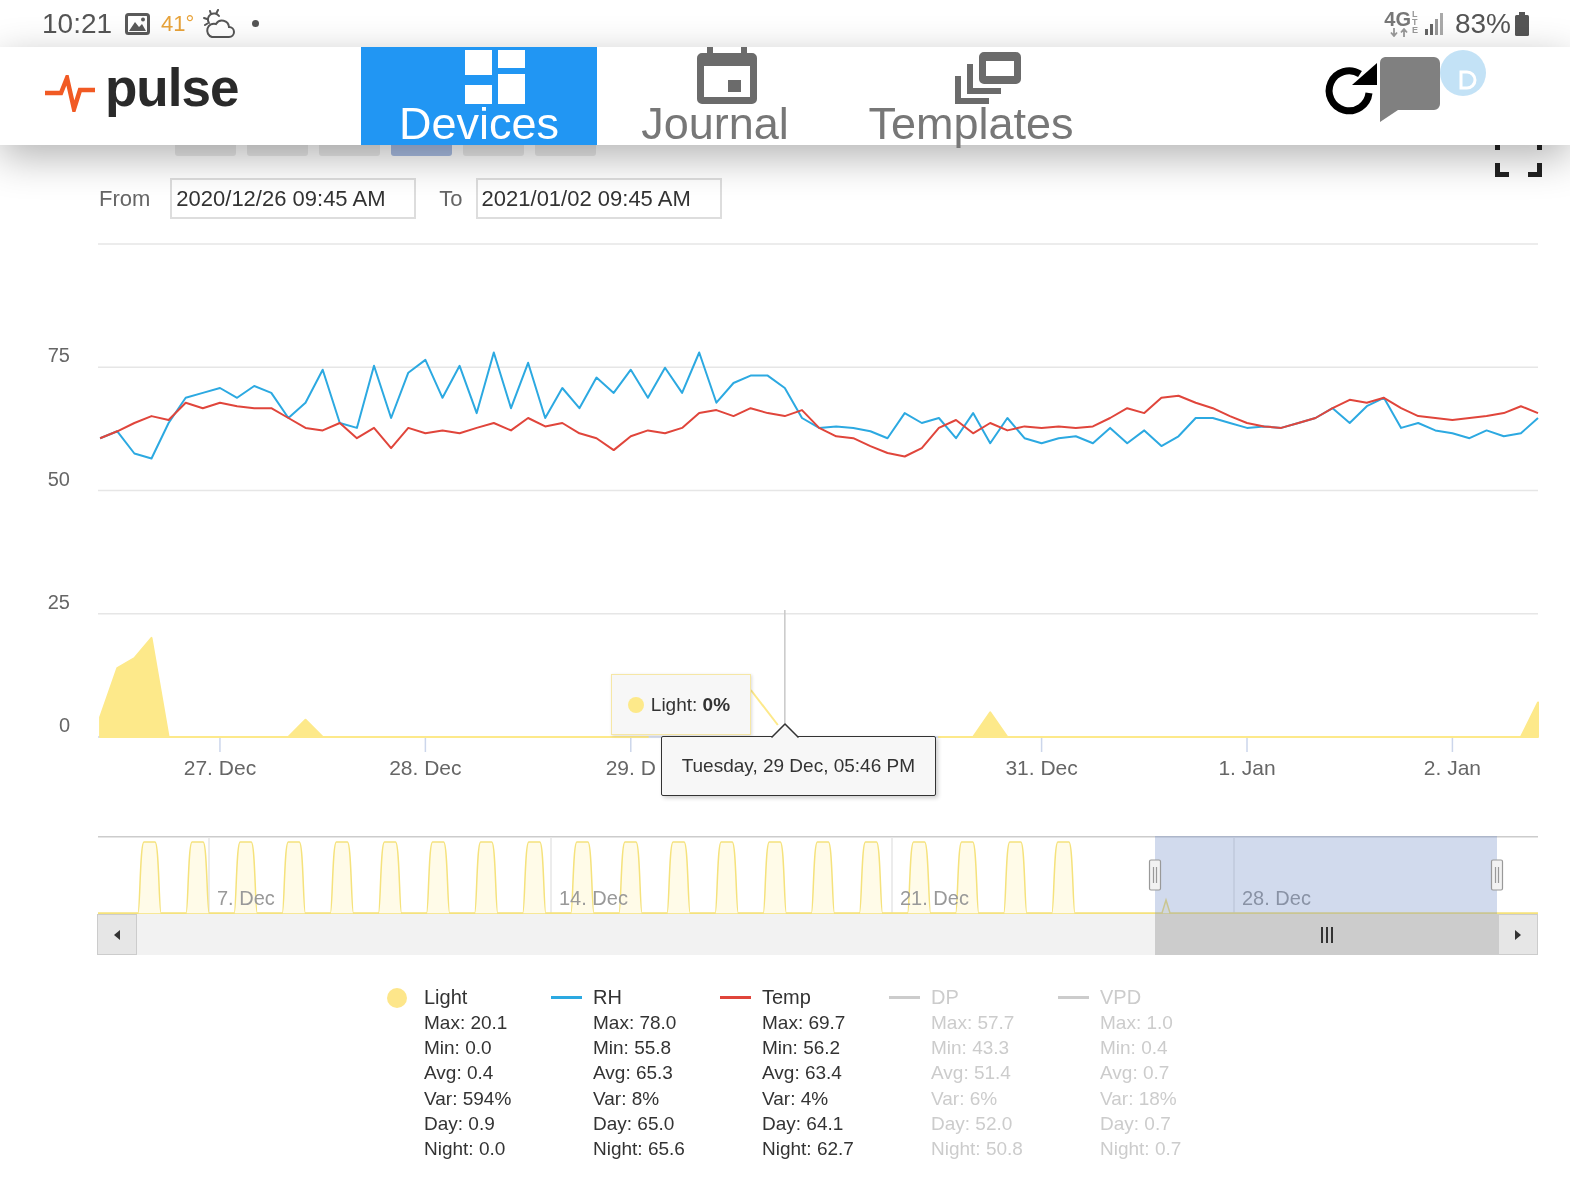 Image resolution: width=1570 pixels, height=1188 pixels. I want to click on scrollbar-thumb, so click(1326, 934).